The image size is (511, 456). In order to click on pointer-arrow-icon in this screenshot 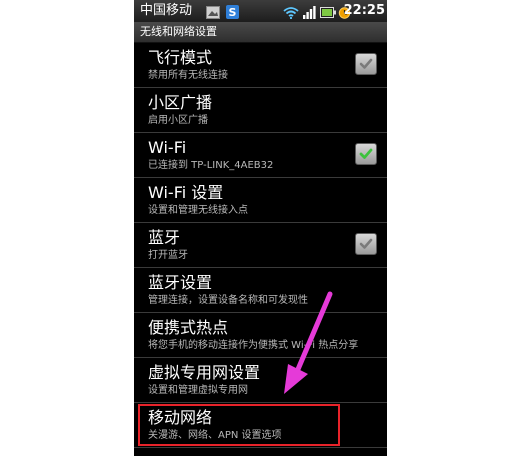, I will do `click(308, 342)`.